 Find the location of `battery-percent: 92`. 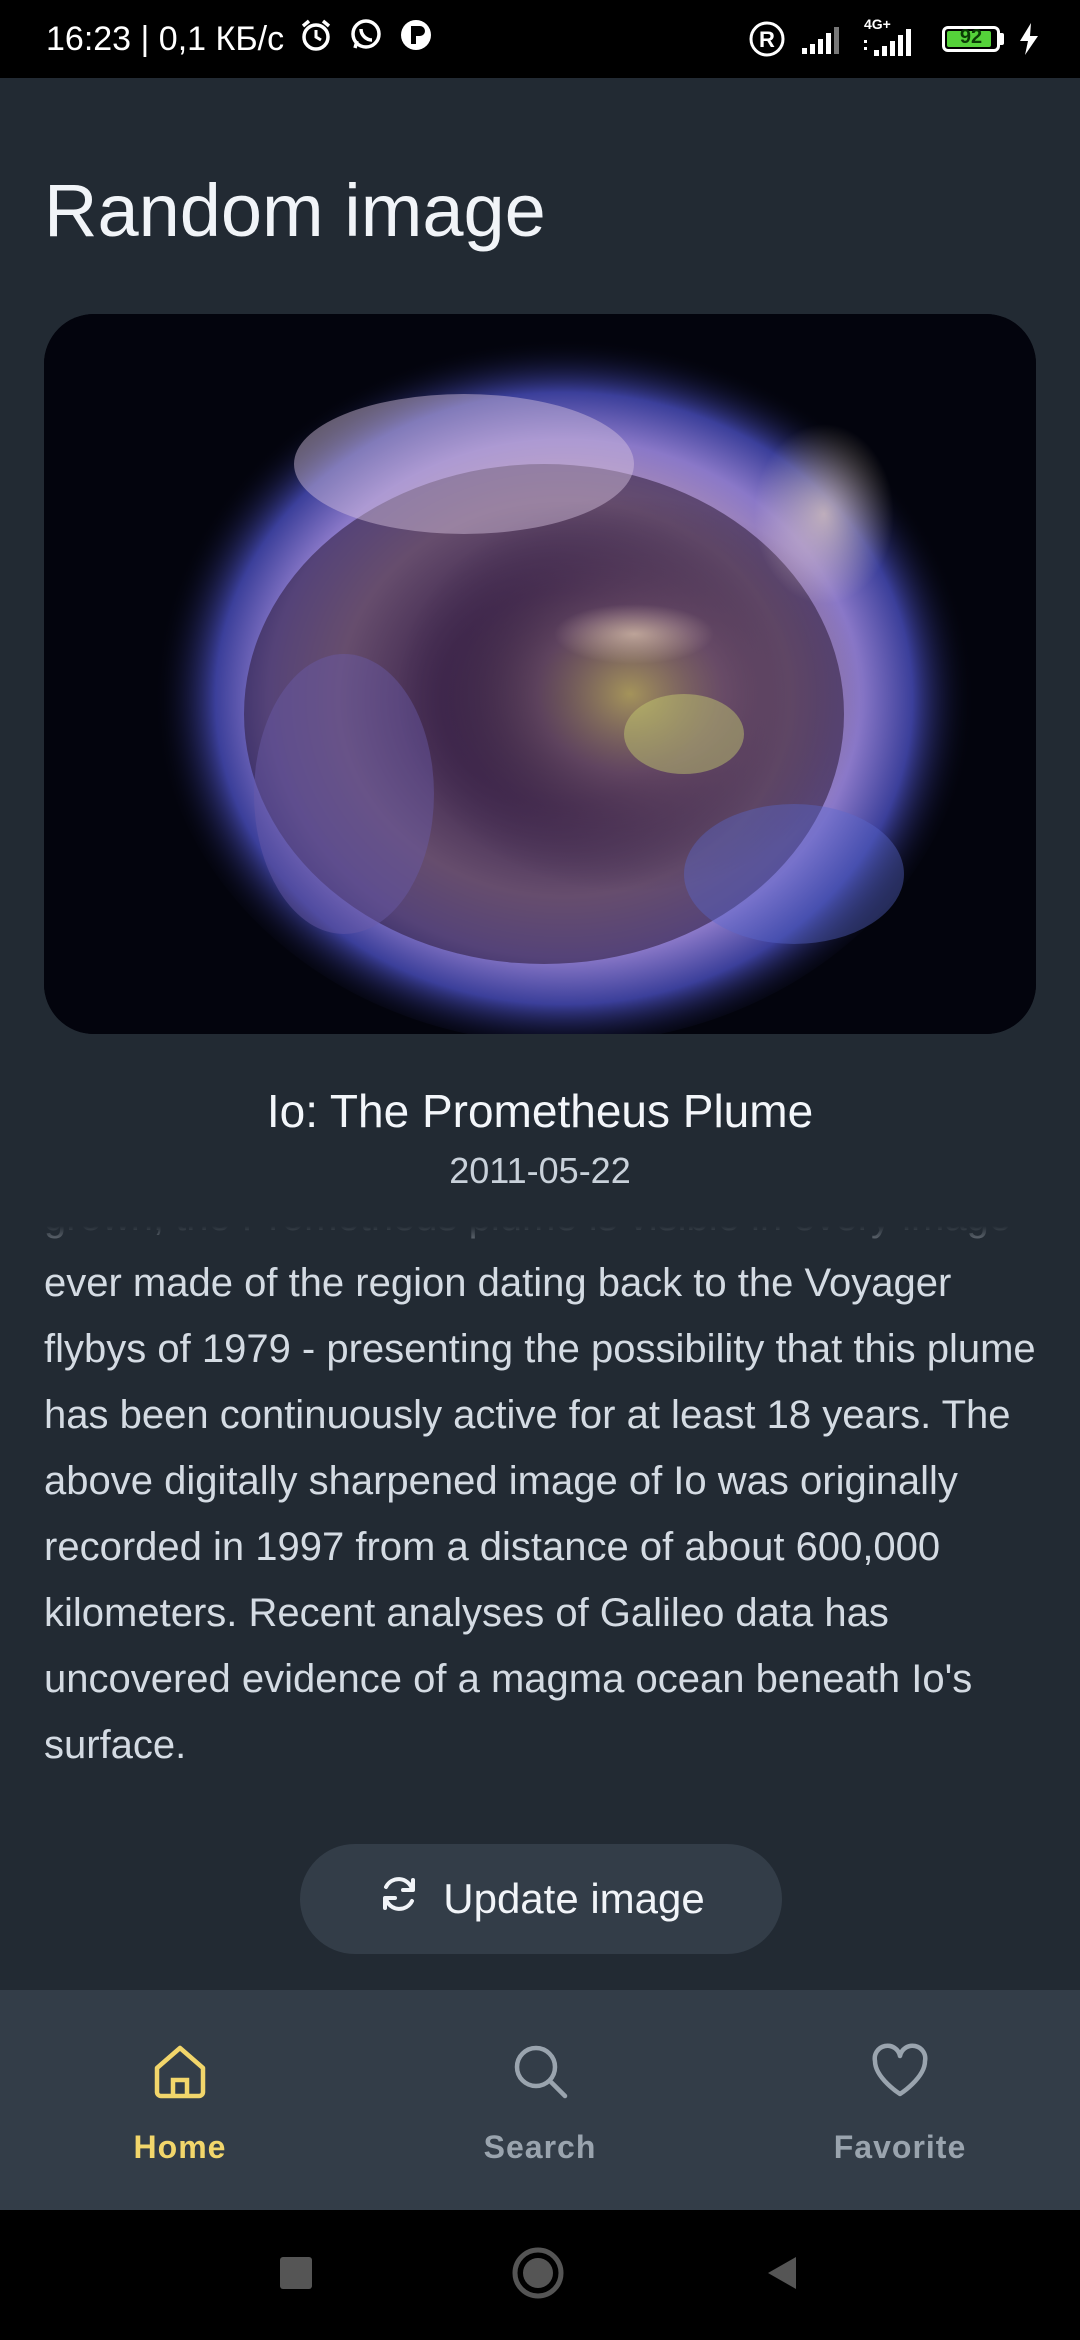

battery-percent: 92 is located at coordinates (971, 37).